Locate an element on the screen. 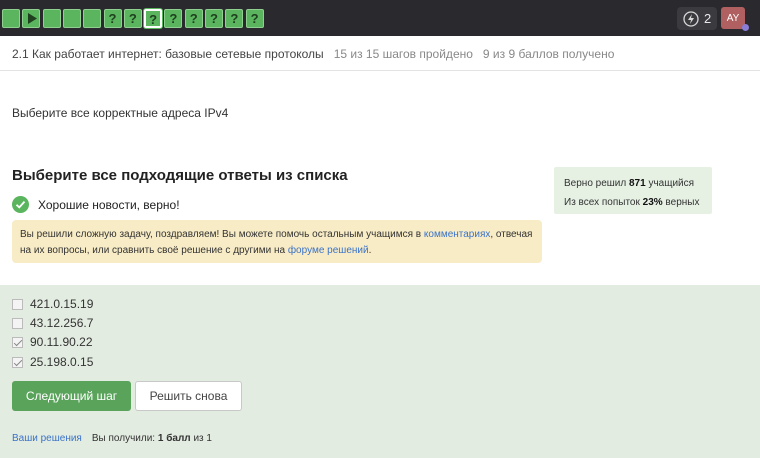 This screenshot has width=760, height=458. score-prefix: Вы получили: is located at coordinates (124, 438).